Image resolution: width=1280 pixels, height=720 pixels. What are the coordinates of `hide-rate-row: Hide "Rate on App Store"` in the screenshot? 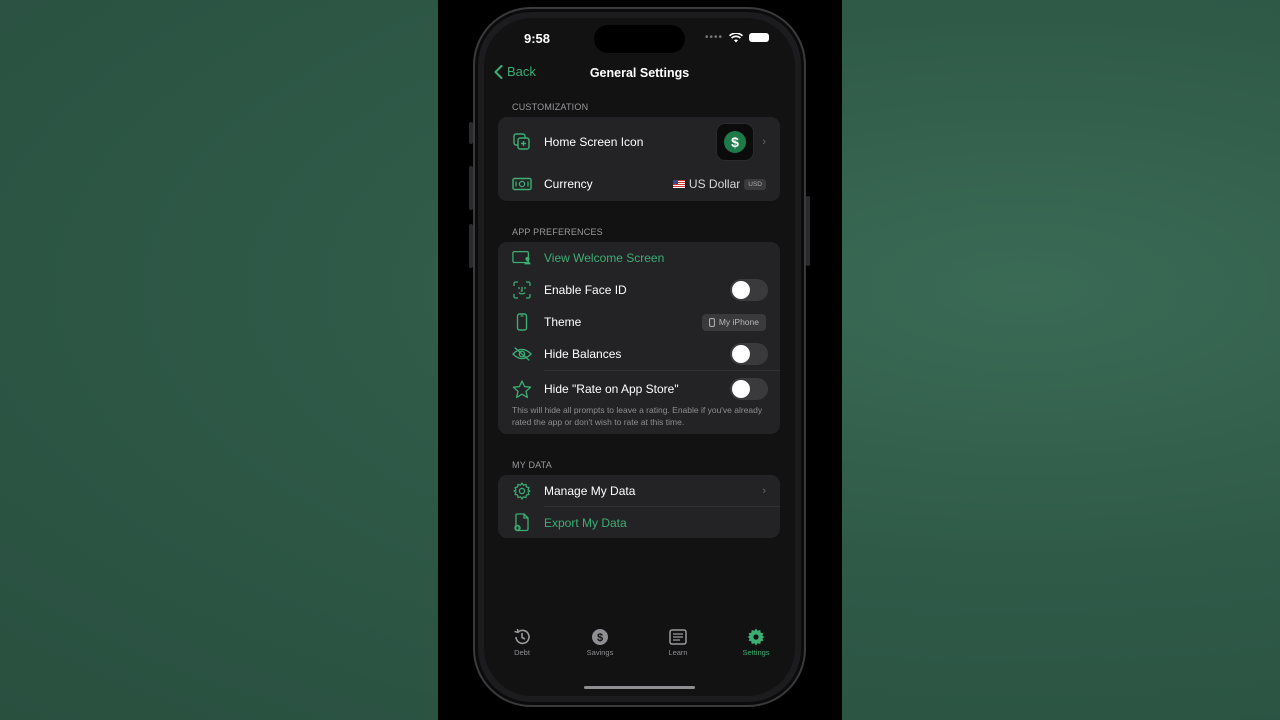 It's located at (639, 389).